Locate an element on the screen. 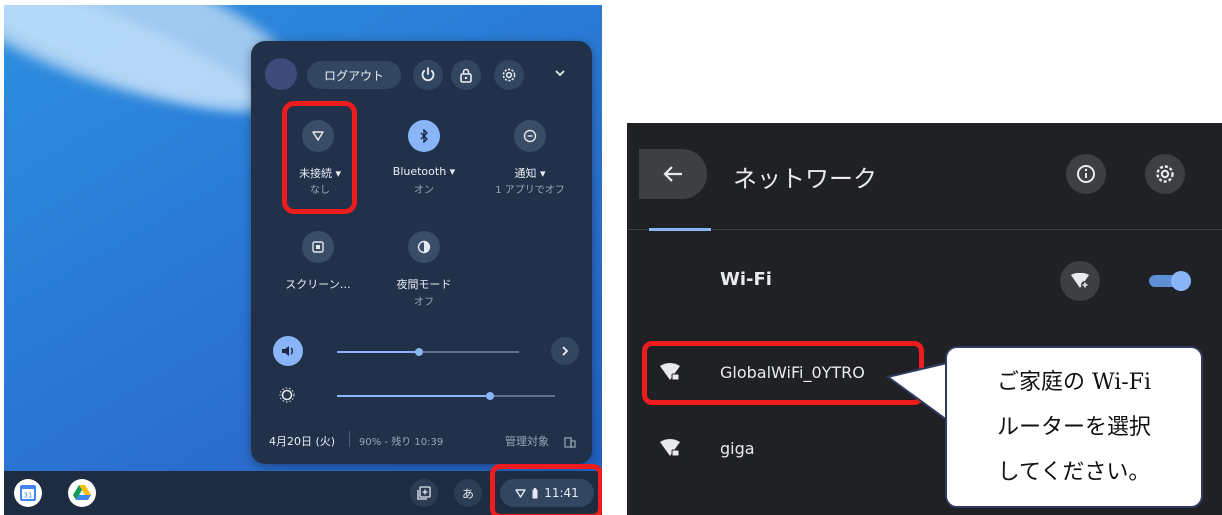  night-light-toggle is located at coordinates (424, 247).